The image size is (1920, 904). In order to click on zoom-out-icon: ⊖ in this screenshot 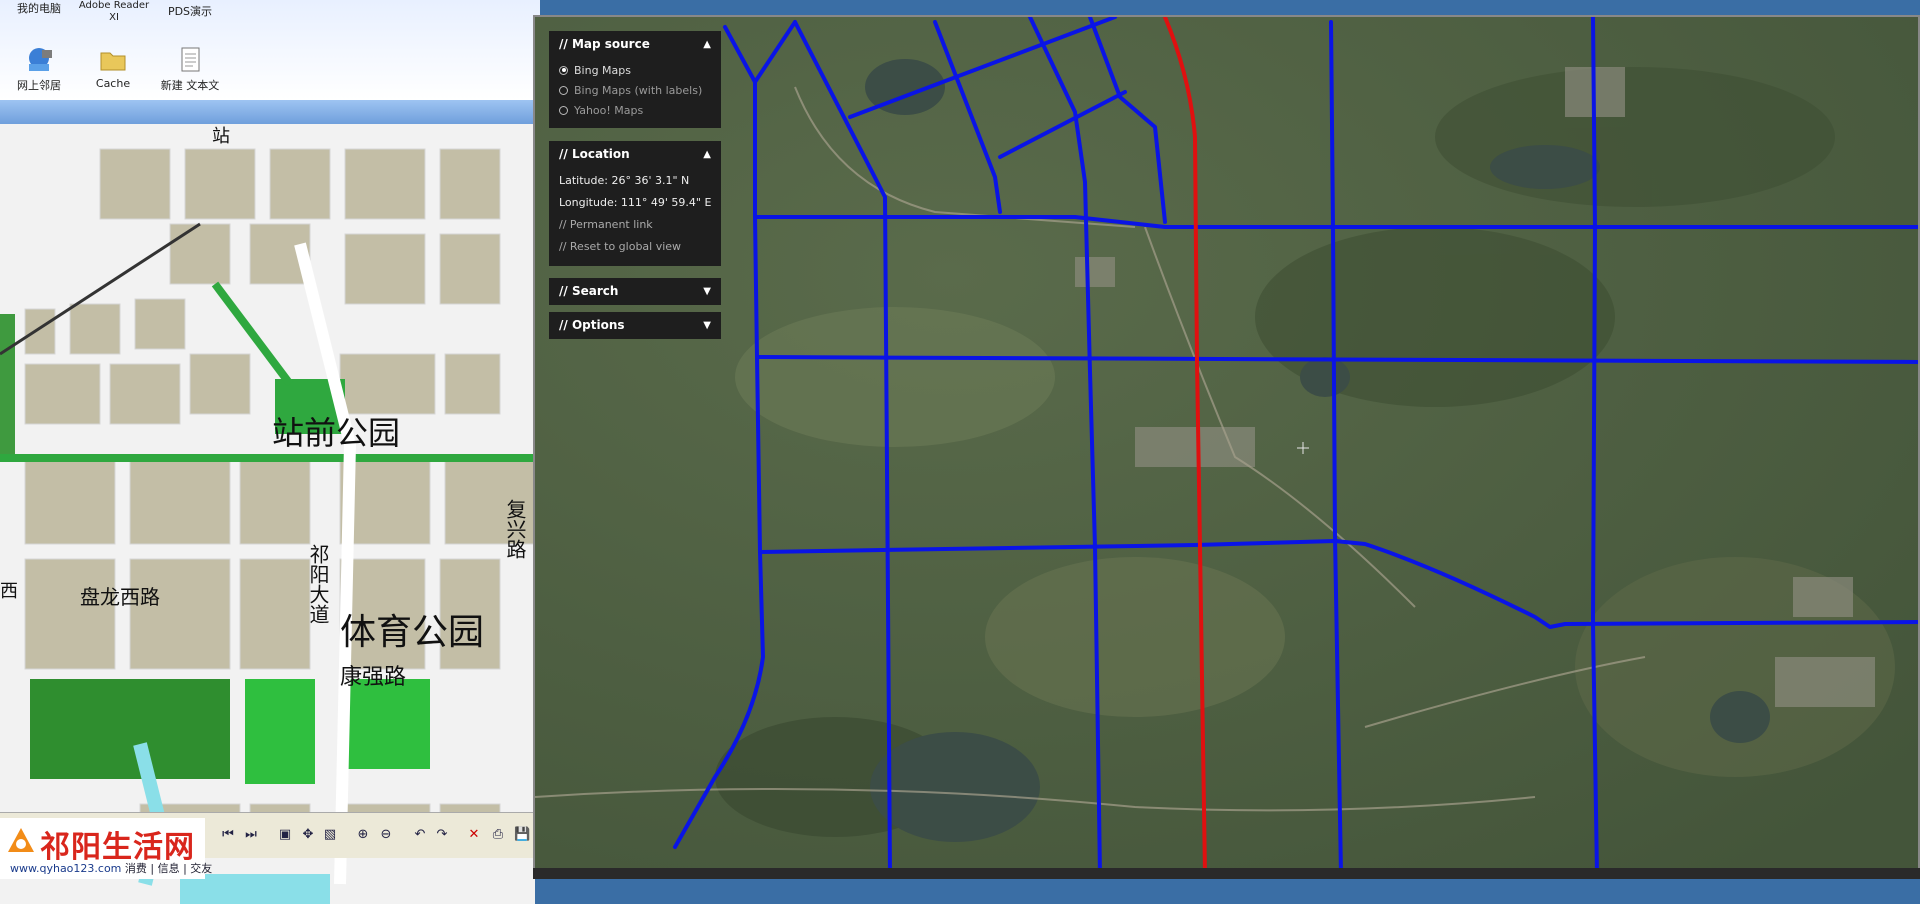, I will do `click(386, 835)`.